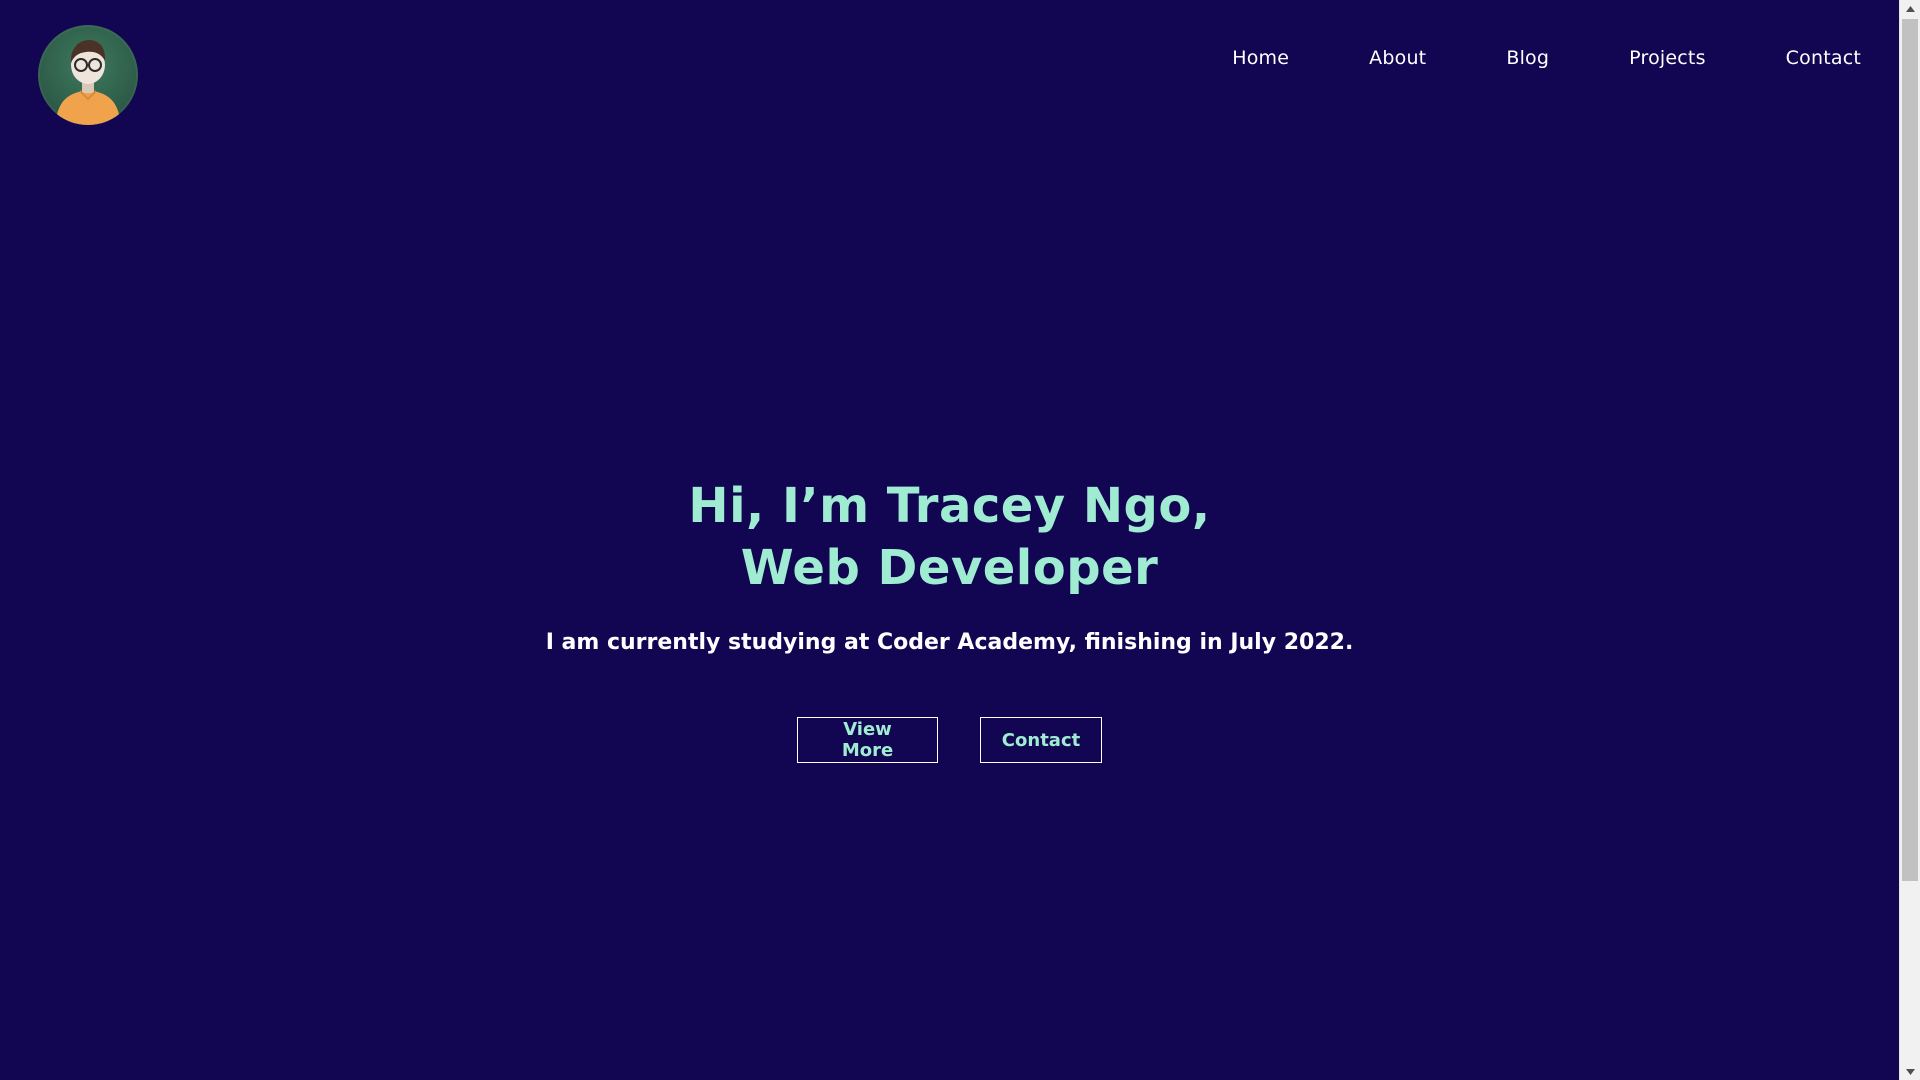 The image size is (1920, 1080). Describe the element at coordinates (1260, 58) in the screenshot. I see `nav-home-link: Home` at that location.